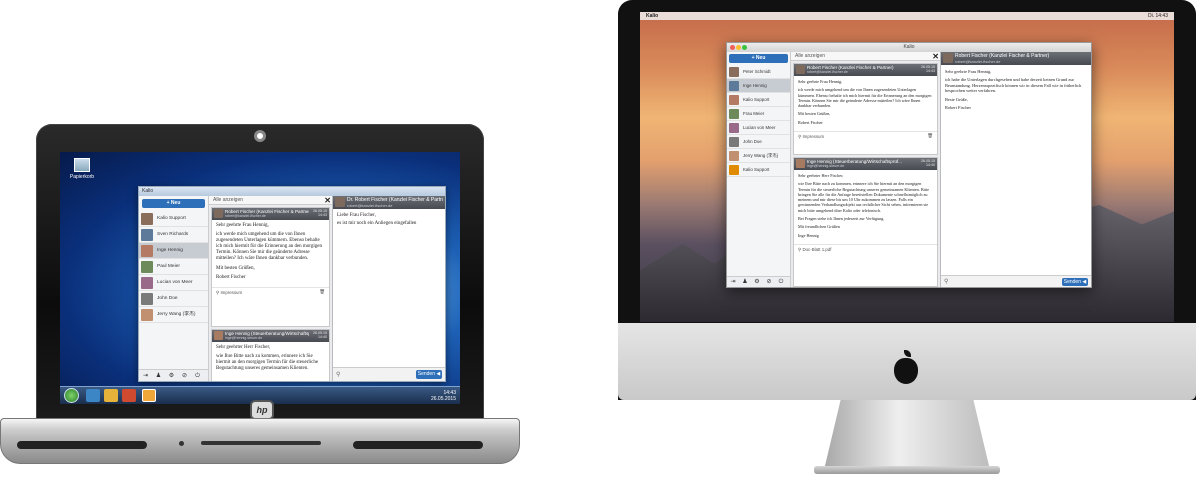  What do you see at coordinates (243, 347) in the screenshot?
I see `message-paragraph: Sehr geehrter Herr Fischer,` at bounding box center [243, 347].